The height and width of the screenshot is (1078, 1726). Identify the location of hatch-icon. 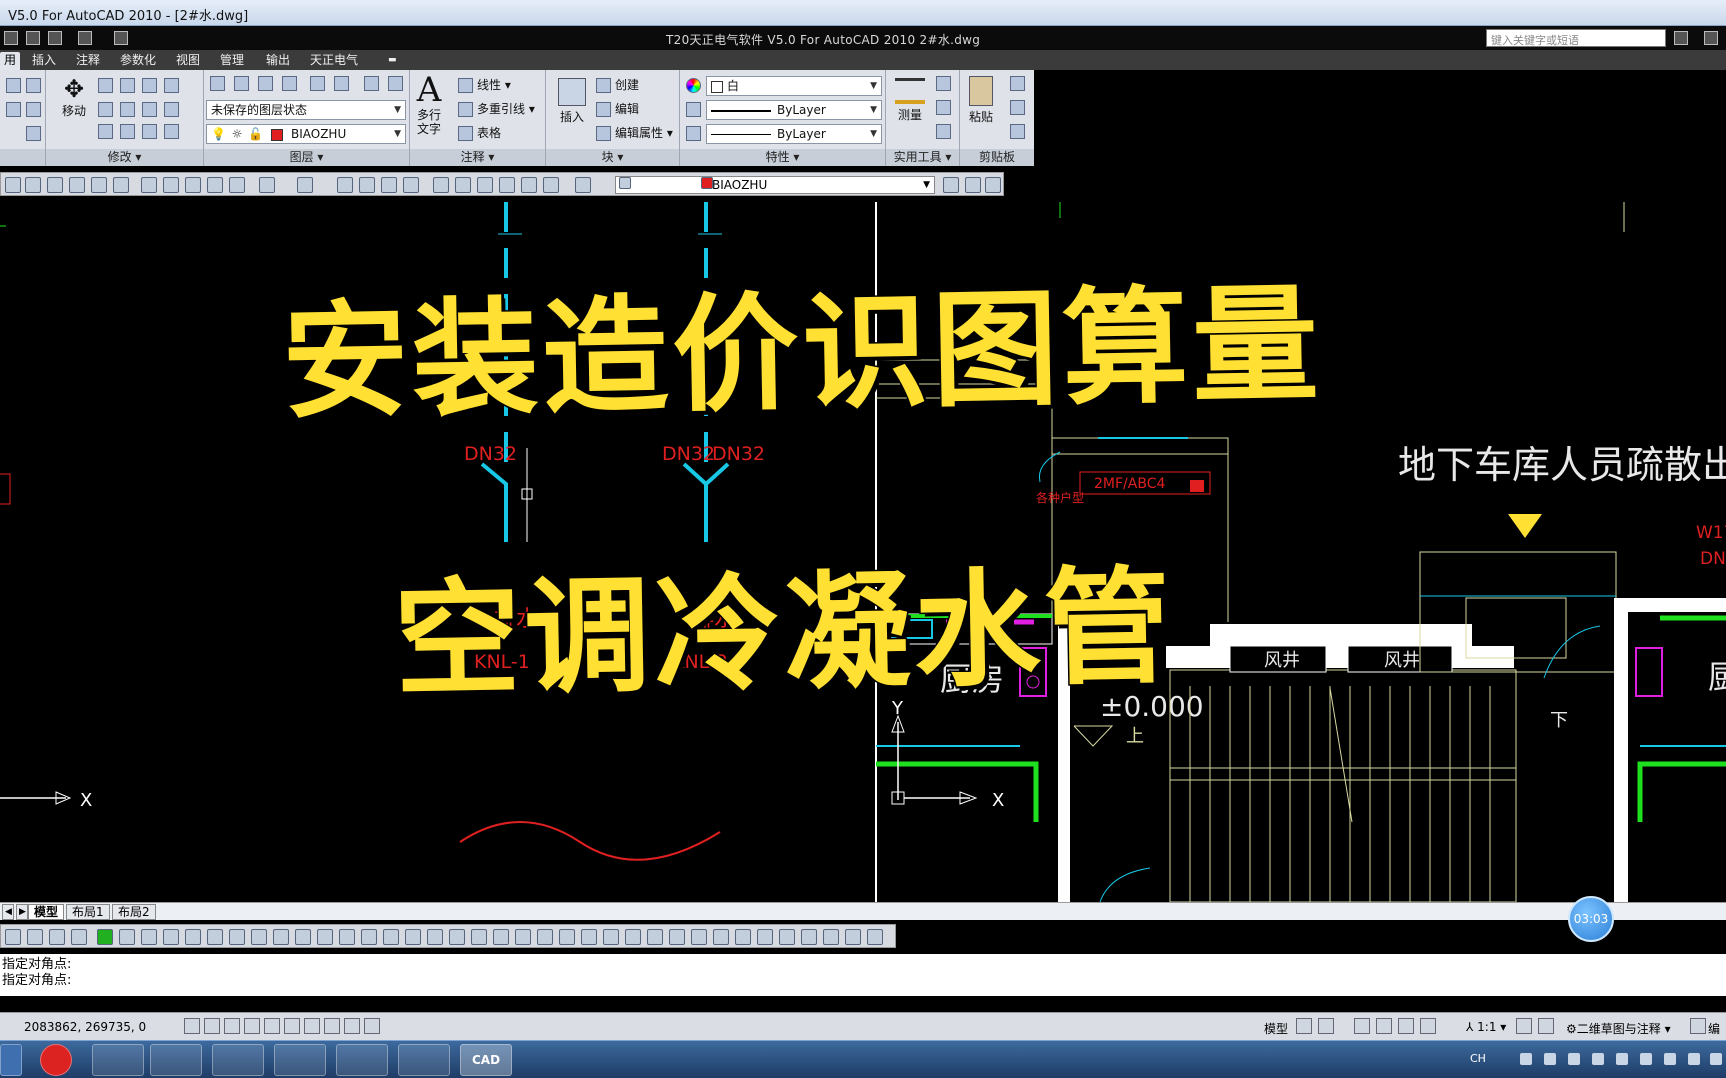
(33, 133).